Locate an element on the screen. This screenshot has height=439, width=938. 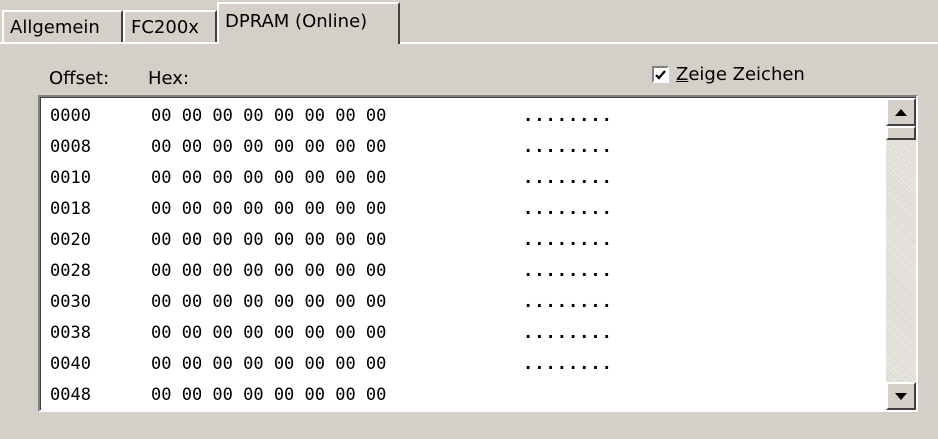
show-chars-checkbox-group: Zeige Zeichen is located at coordinates (728, 74).